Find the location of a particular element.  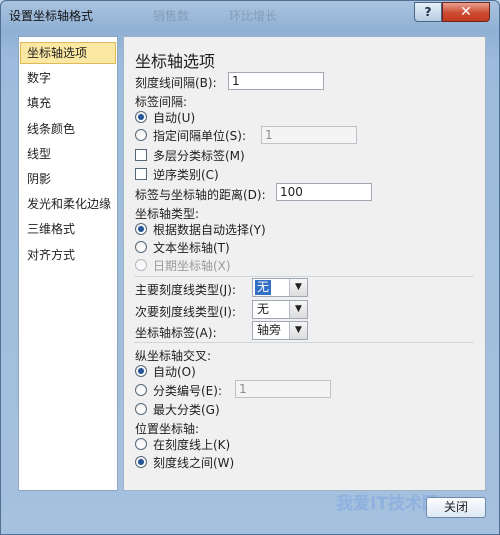

cross-max-label: 最大分类(G) is located at coordinates (186, 409).